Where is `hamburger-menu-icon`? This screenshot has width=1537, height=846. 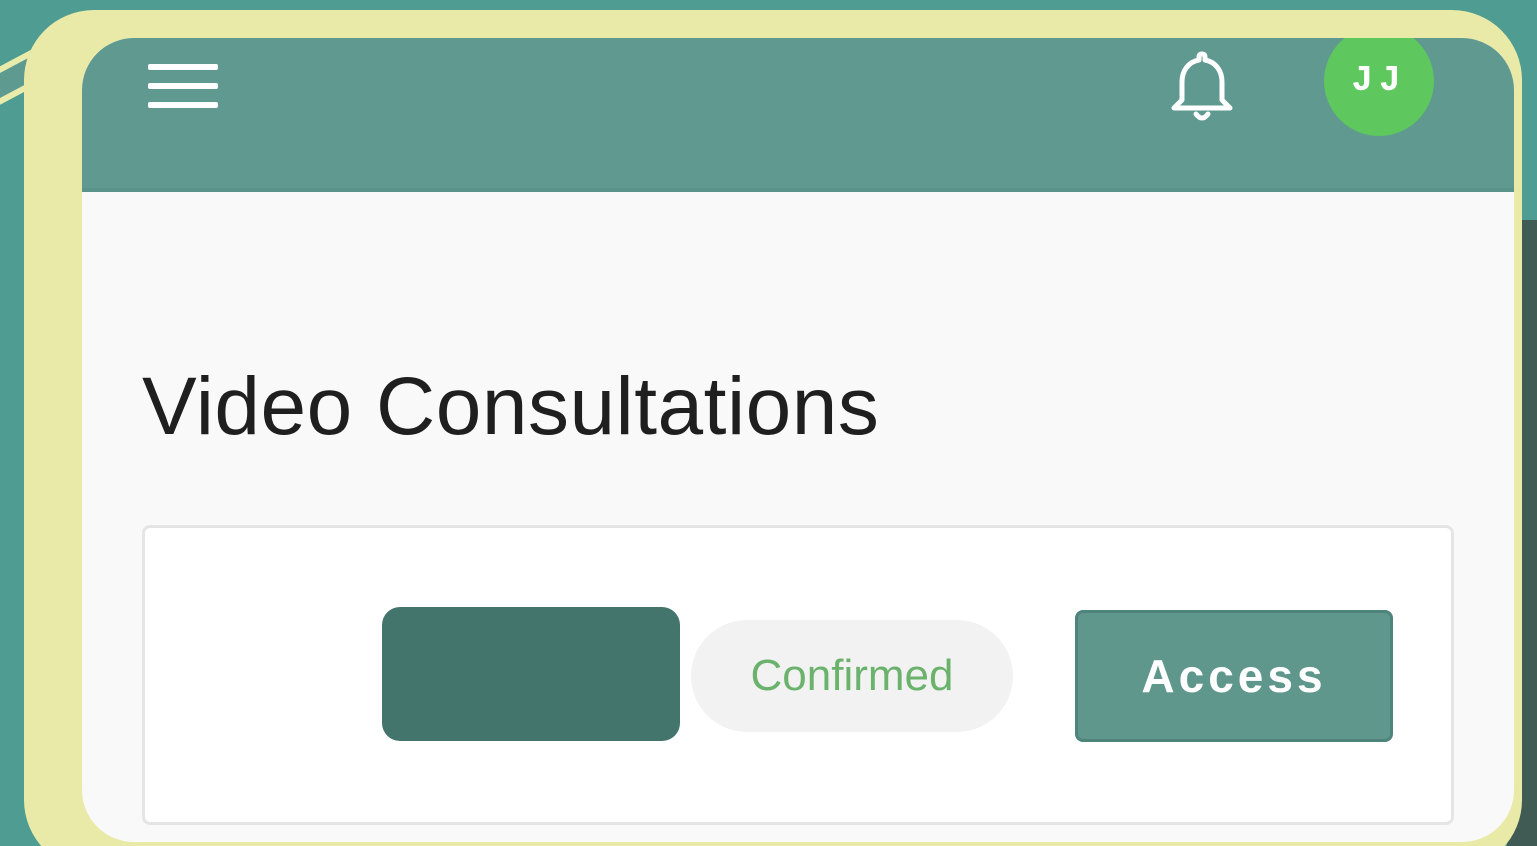
hamburger-menu-icon is located at coordinates (183, 86).